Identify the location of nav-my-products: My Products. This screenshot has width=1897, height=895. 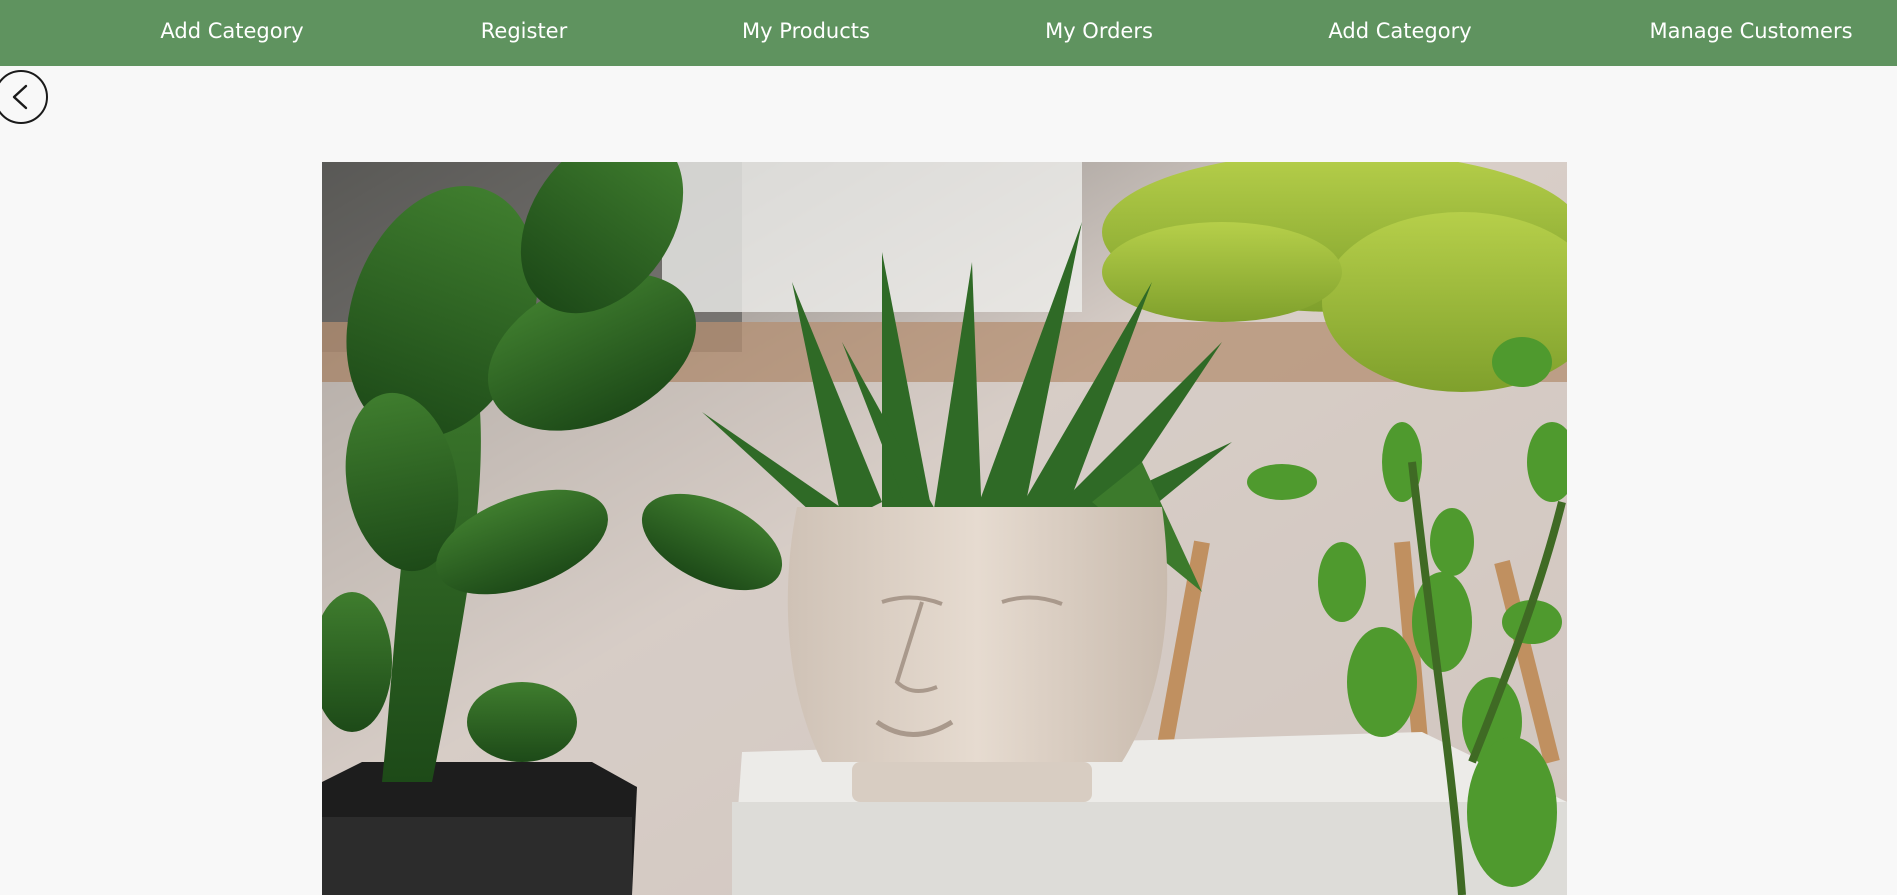
(806, 31).